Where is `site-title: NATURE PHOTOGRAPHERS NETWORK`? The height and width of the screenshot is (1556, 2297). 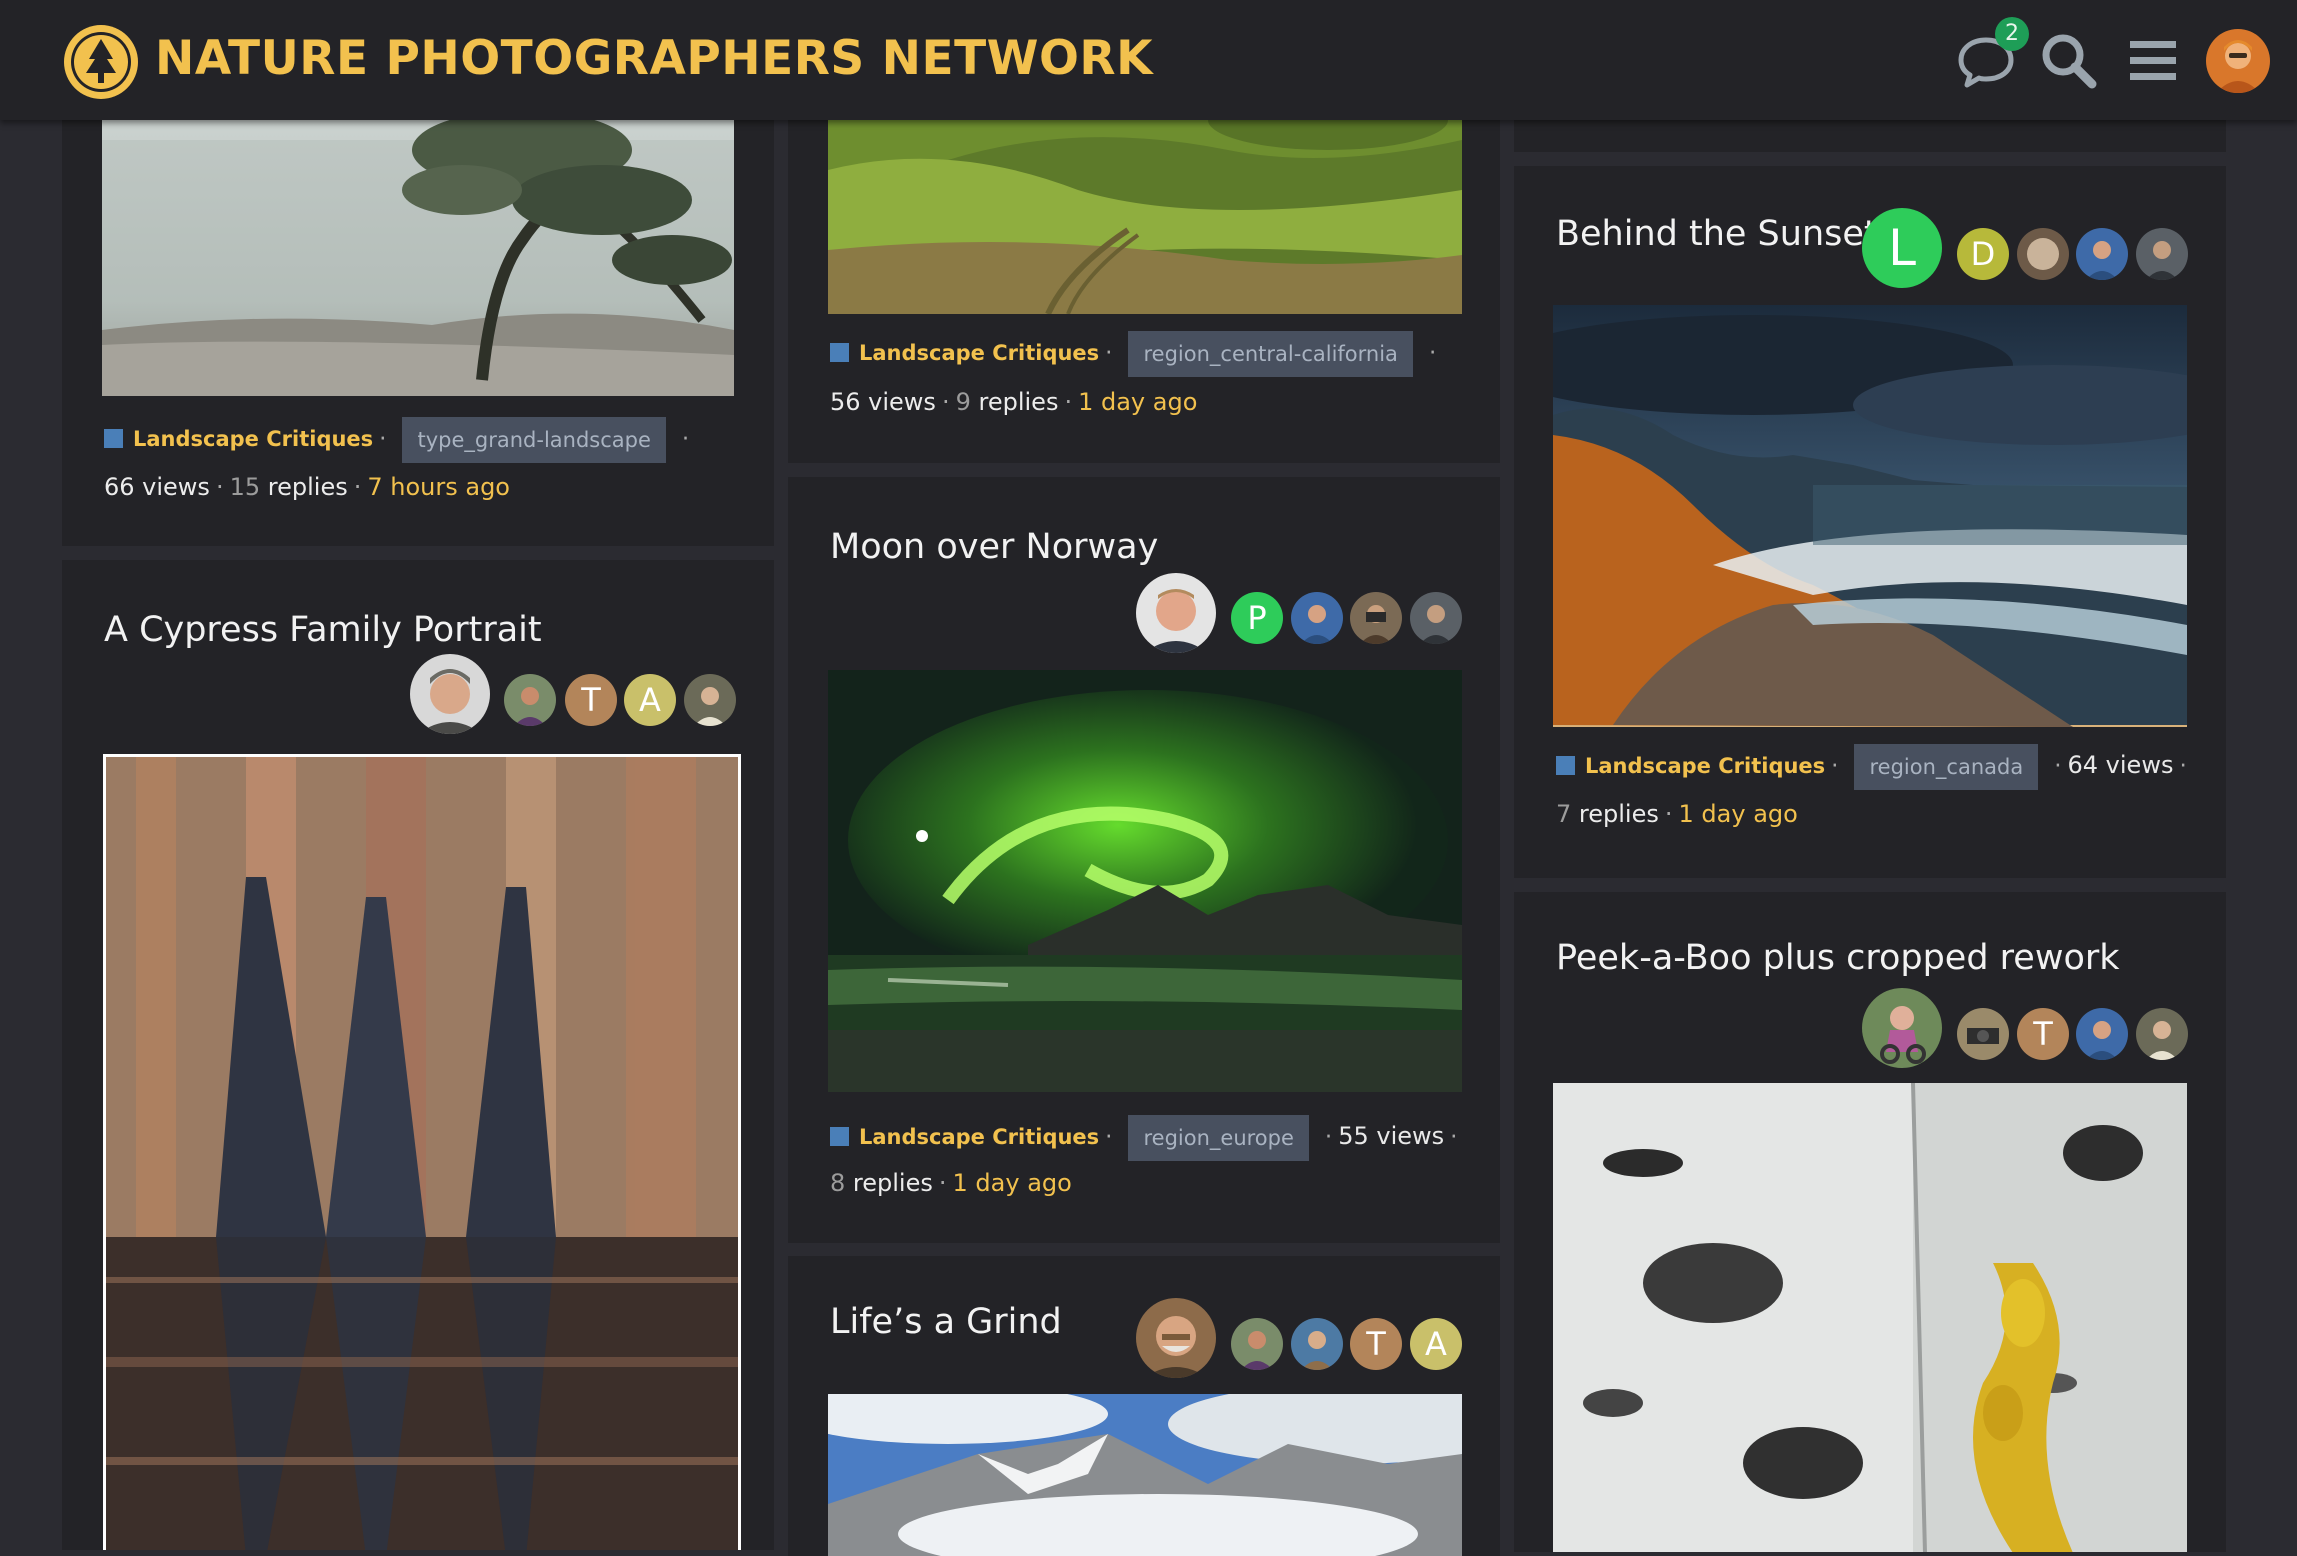 site-title: NATURE PHOTOGRAPHERS NETWORK is located at coordinates (654, 58).